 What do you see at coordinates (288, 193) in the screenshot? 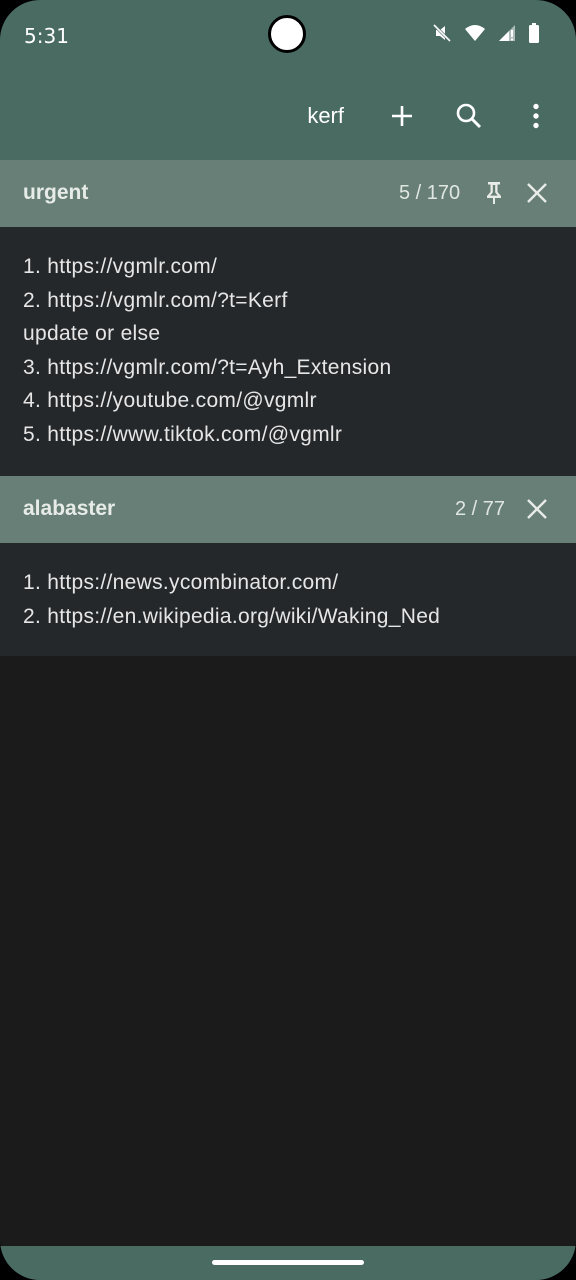
I see `group-header-urgent: urgent 5 / 170` at bounding box center [288, 193].